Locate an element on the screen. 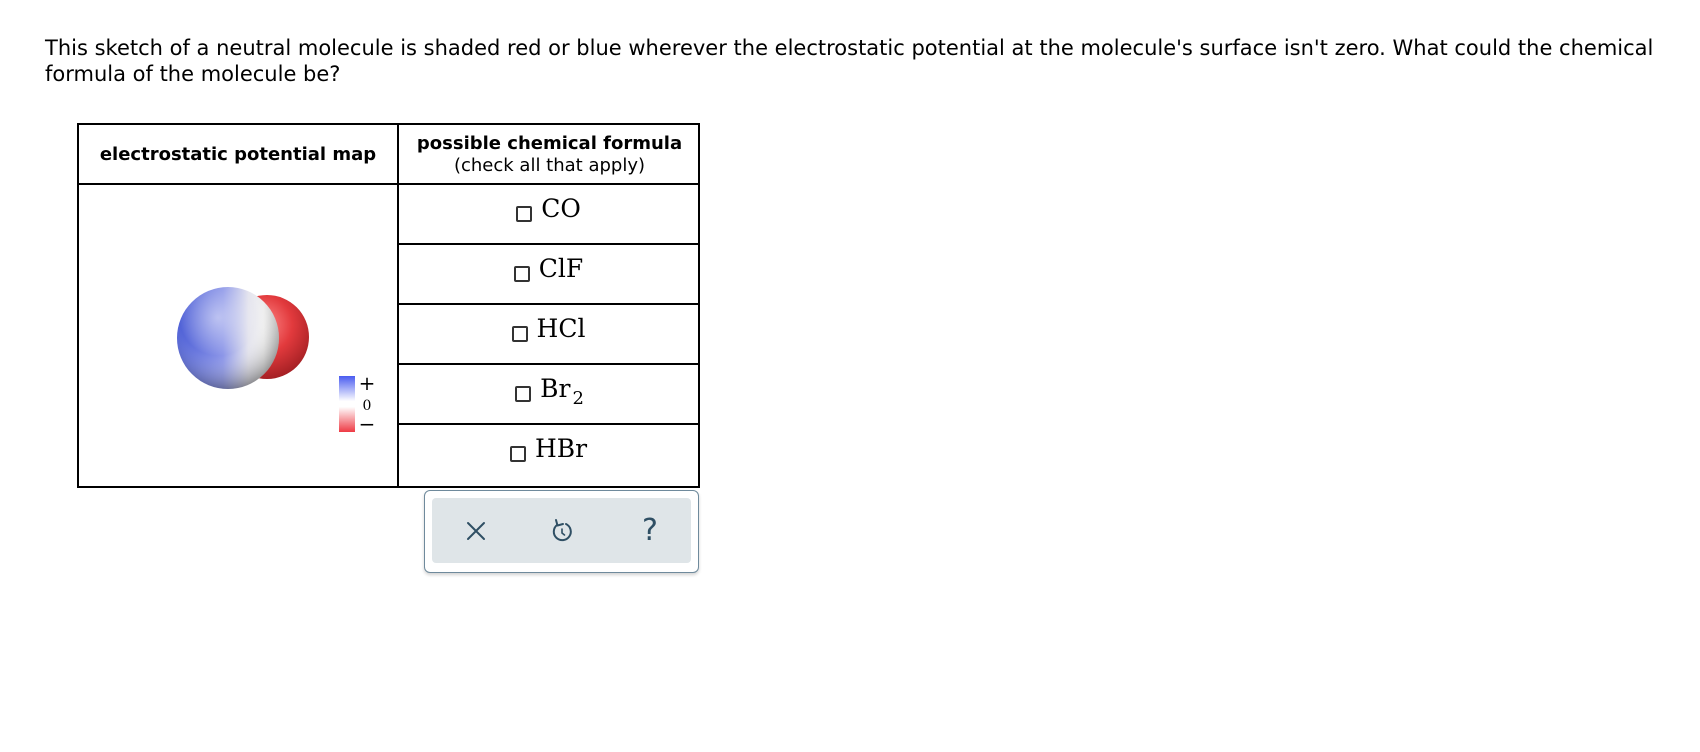  legend-color-bar is located at coordinates (347, 404).